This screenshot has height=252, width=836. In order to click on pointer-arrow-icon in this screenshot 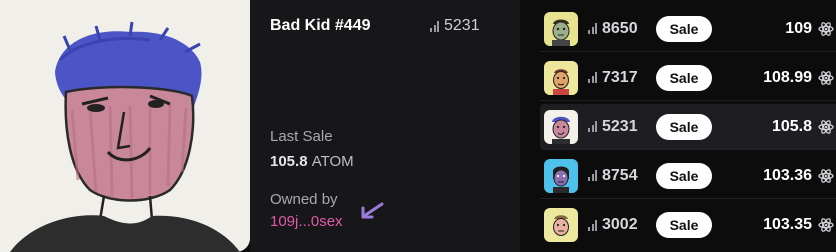, I will do `click(372, 210)`.